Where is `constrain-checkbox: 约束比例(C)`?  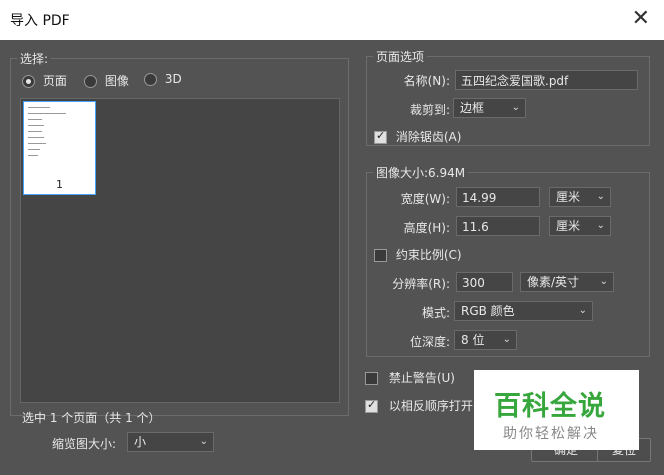
constrain-checkbox: 约束比例(C) is located at coordinates (418, 254).